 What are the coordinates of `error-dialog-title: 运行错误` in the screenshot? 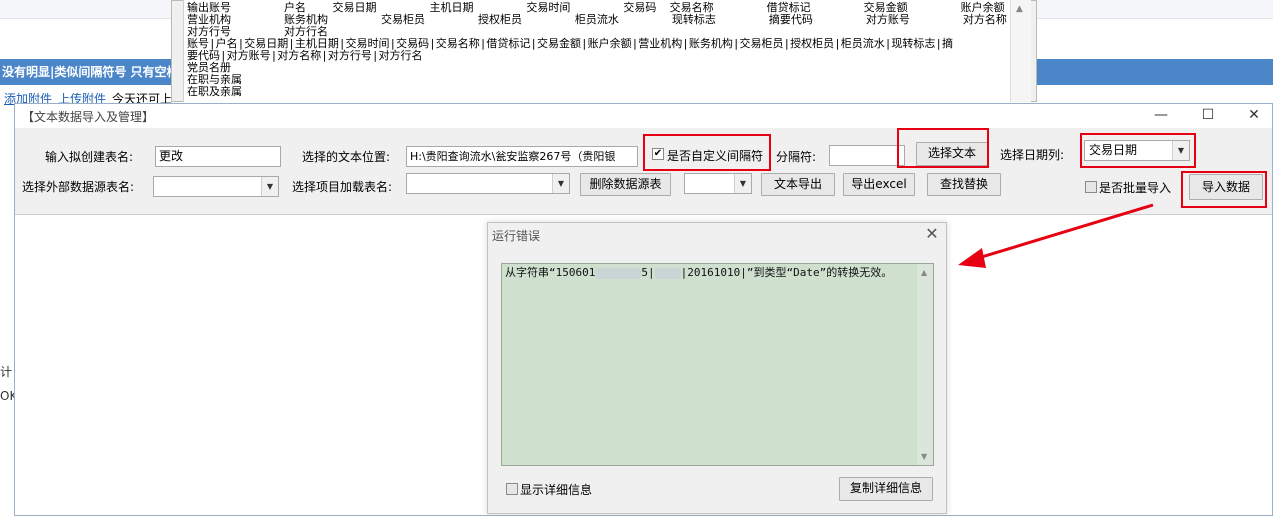 It's located at (516, 236).